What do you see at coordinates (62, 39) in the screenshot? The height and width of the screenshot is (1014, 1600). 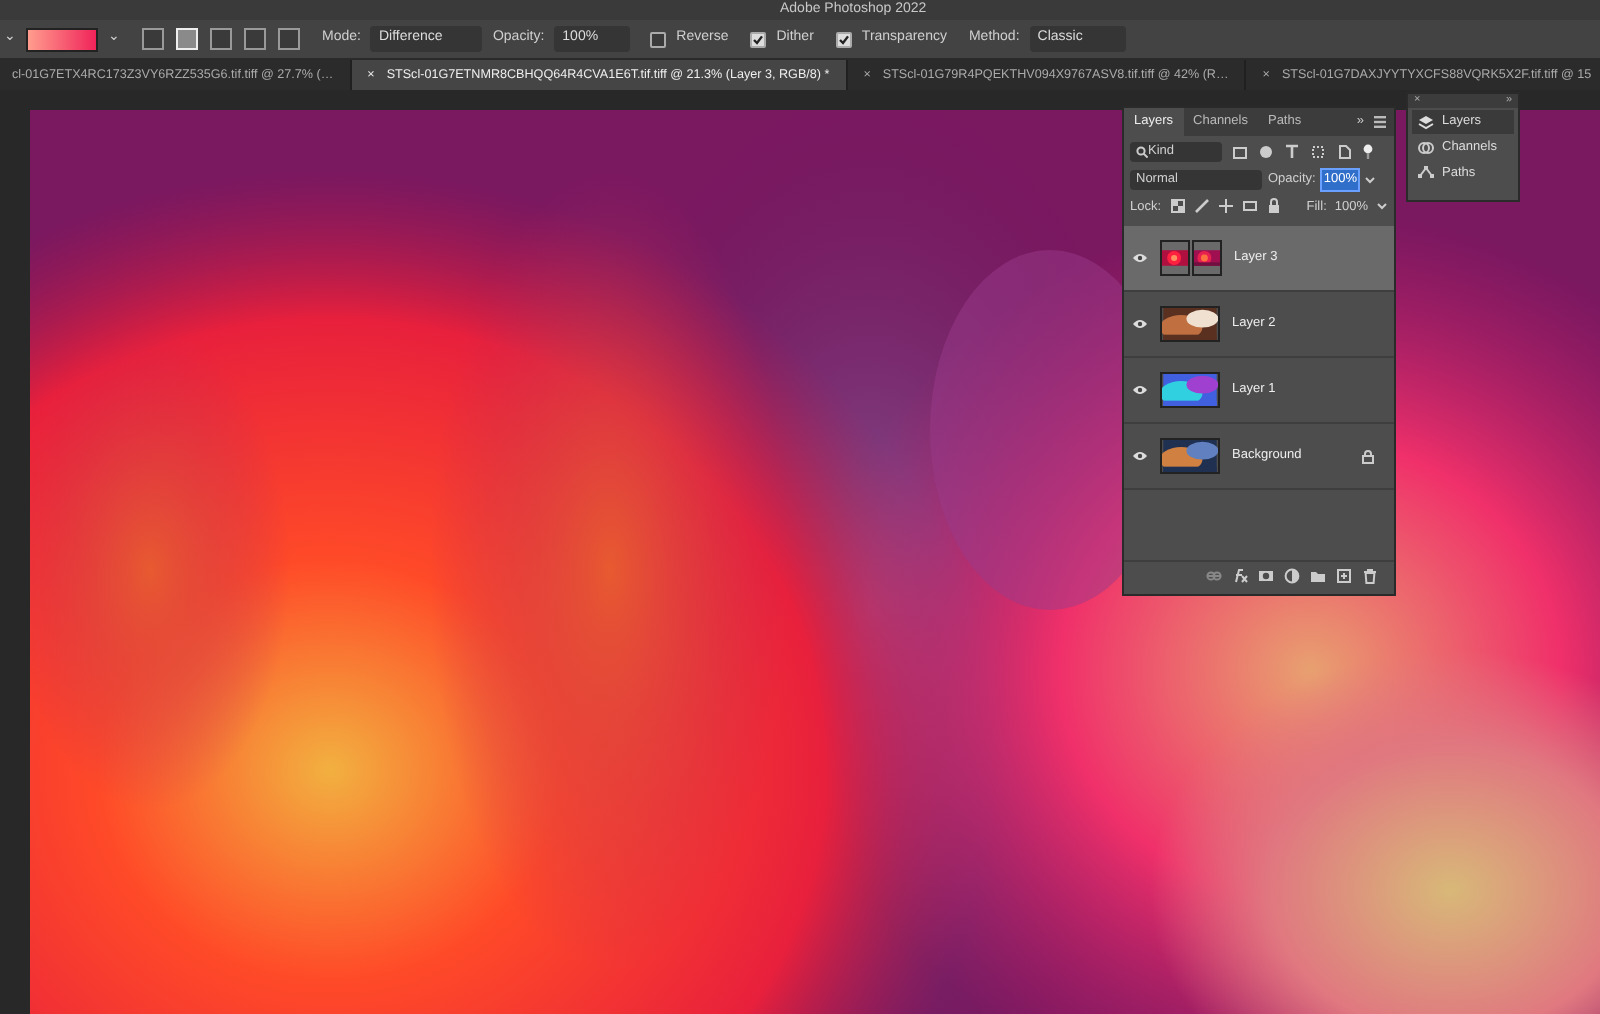 I see `gradient-swatch` at bounding box center [62, 39].